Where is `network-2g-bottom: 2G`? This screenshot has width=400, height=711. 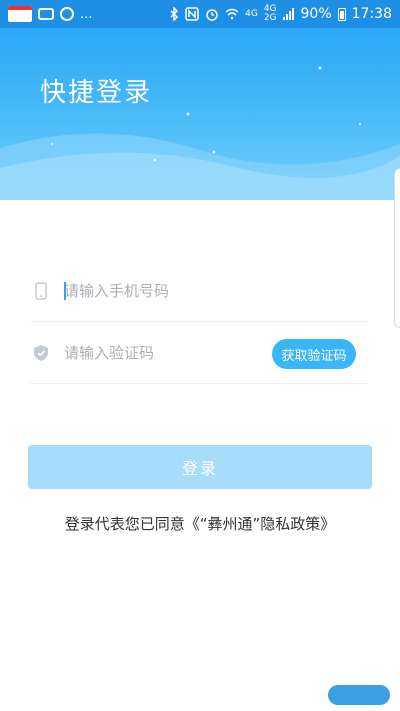
network-2g-bottom: 2G is located at coordinates (270, 18).